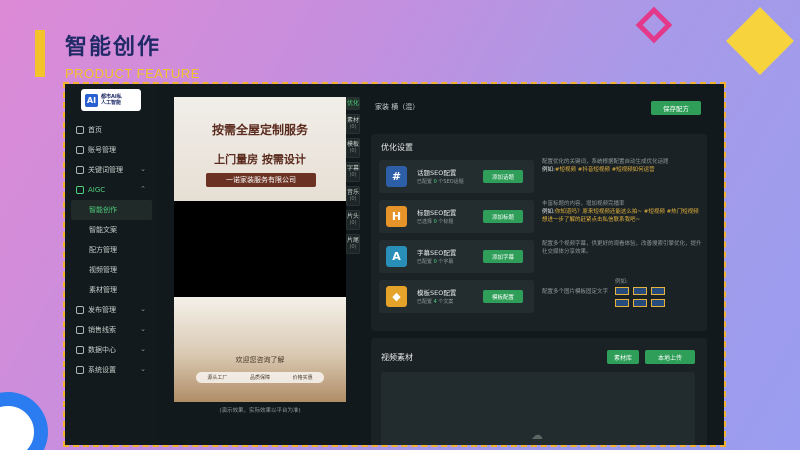 This screenshot has height=450, width=800. Describe the element at coordinates (111, 250) in the screenshot. I see `sidebar-subitem-recipe: 配方管理` at that location.